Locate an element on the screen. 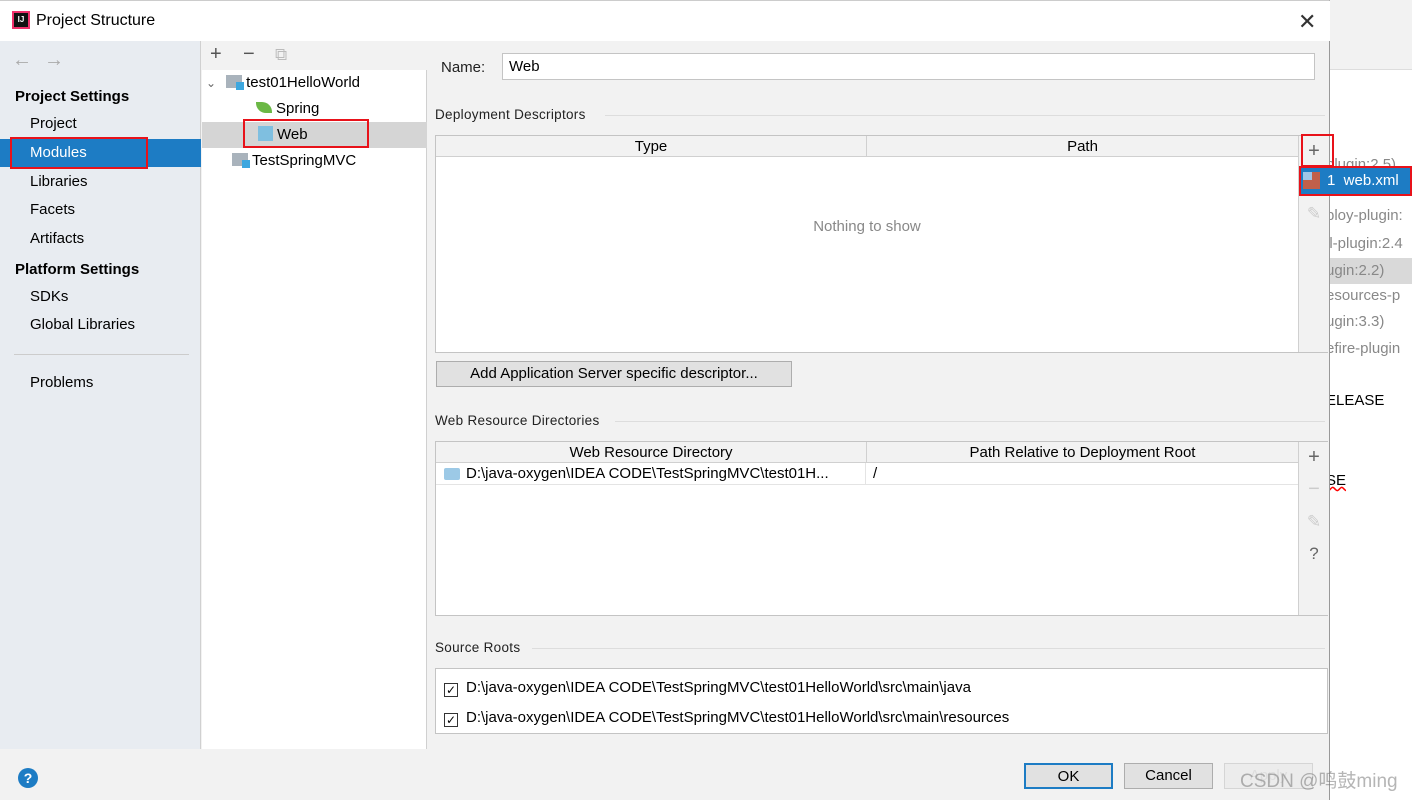  window-title: Project Structure is located at coordinates (96, 20).